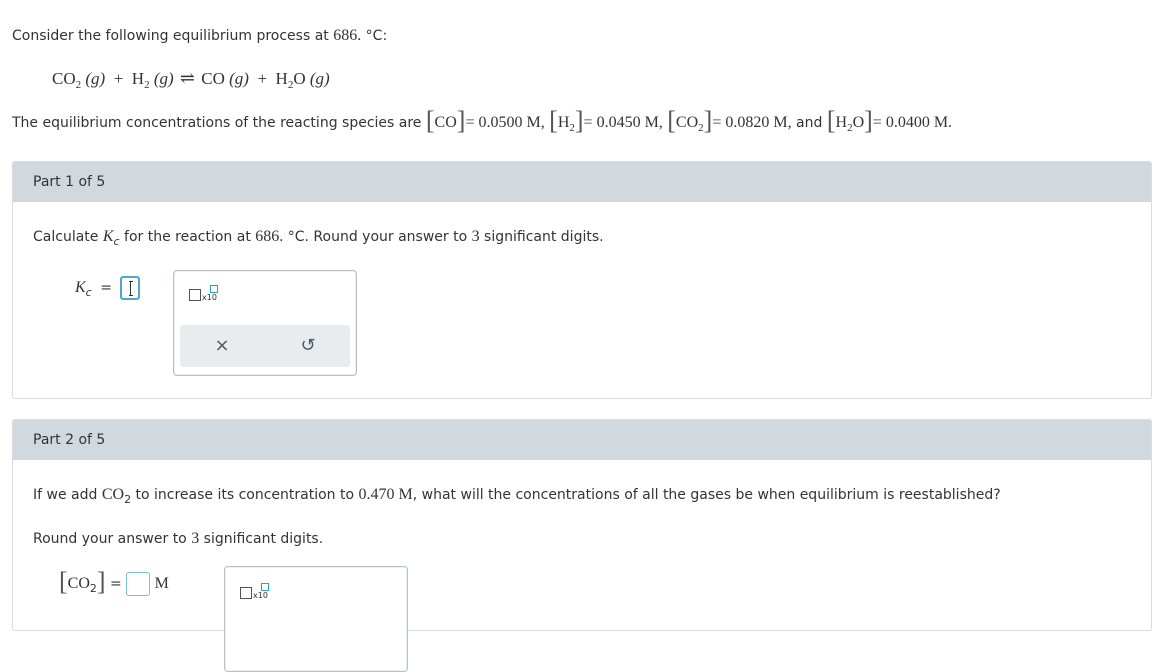 This screenshot has height=672, width=1158. What do you see at coordinates (752, 122) in the screenshot?
I see `conc-co2-value: = 0.0820 M,` at bounding box center [752, 122].